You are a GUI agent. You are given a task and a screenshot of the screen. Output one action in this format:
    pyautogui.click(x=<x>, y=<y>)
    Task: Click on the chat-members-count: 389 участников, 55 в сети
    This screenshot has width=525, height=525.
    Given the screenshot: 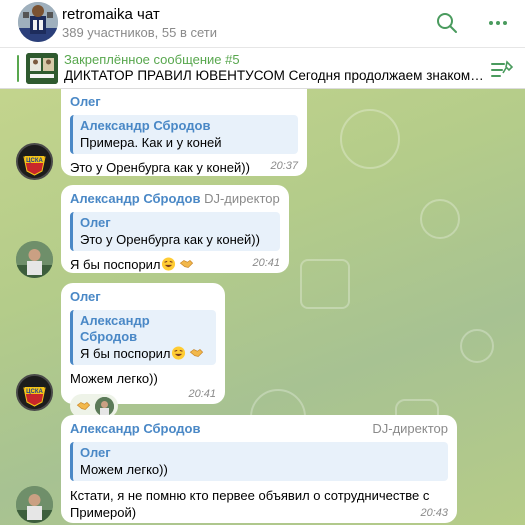 What is the action you would take?
    pyautogui.click(x=139, y=32)
    